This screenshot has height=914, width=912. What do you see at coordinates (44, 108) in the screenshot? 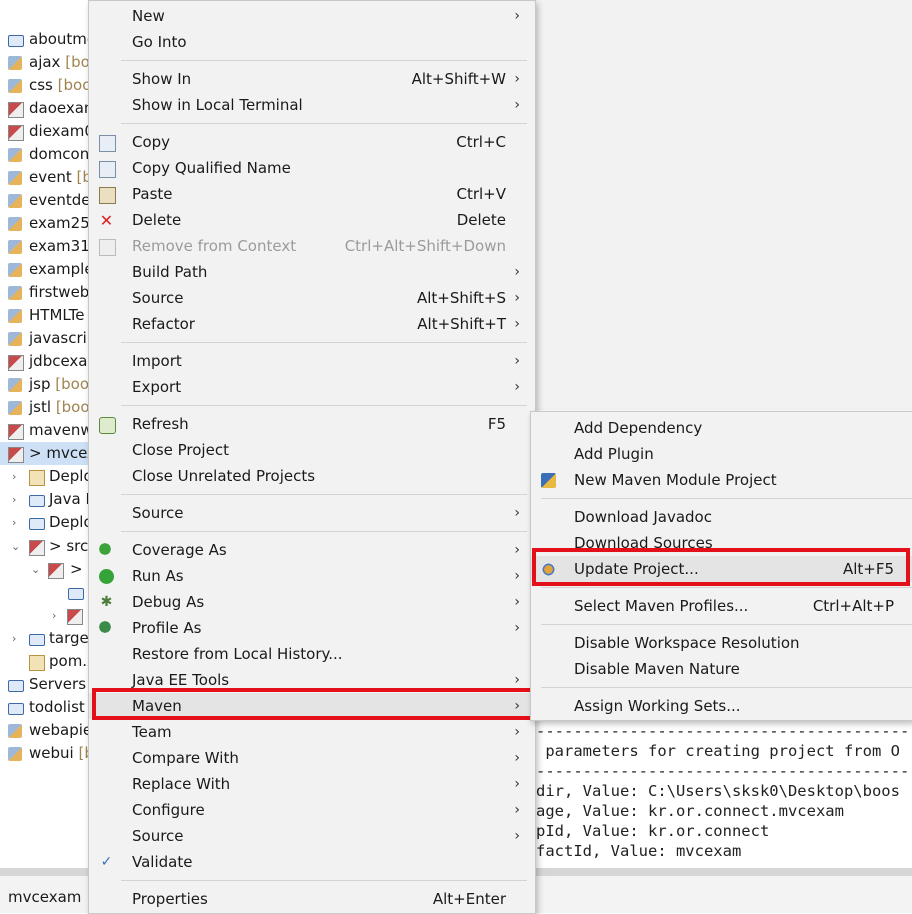
I see `tree-item: daoexam` at bounding box center [44, 108].